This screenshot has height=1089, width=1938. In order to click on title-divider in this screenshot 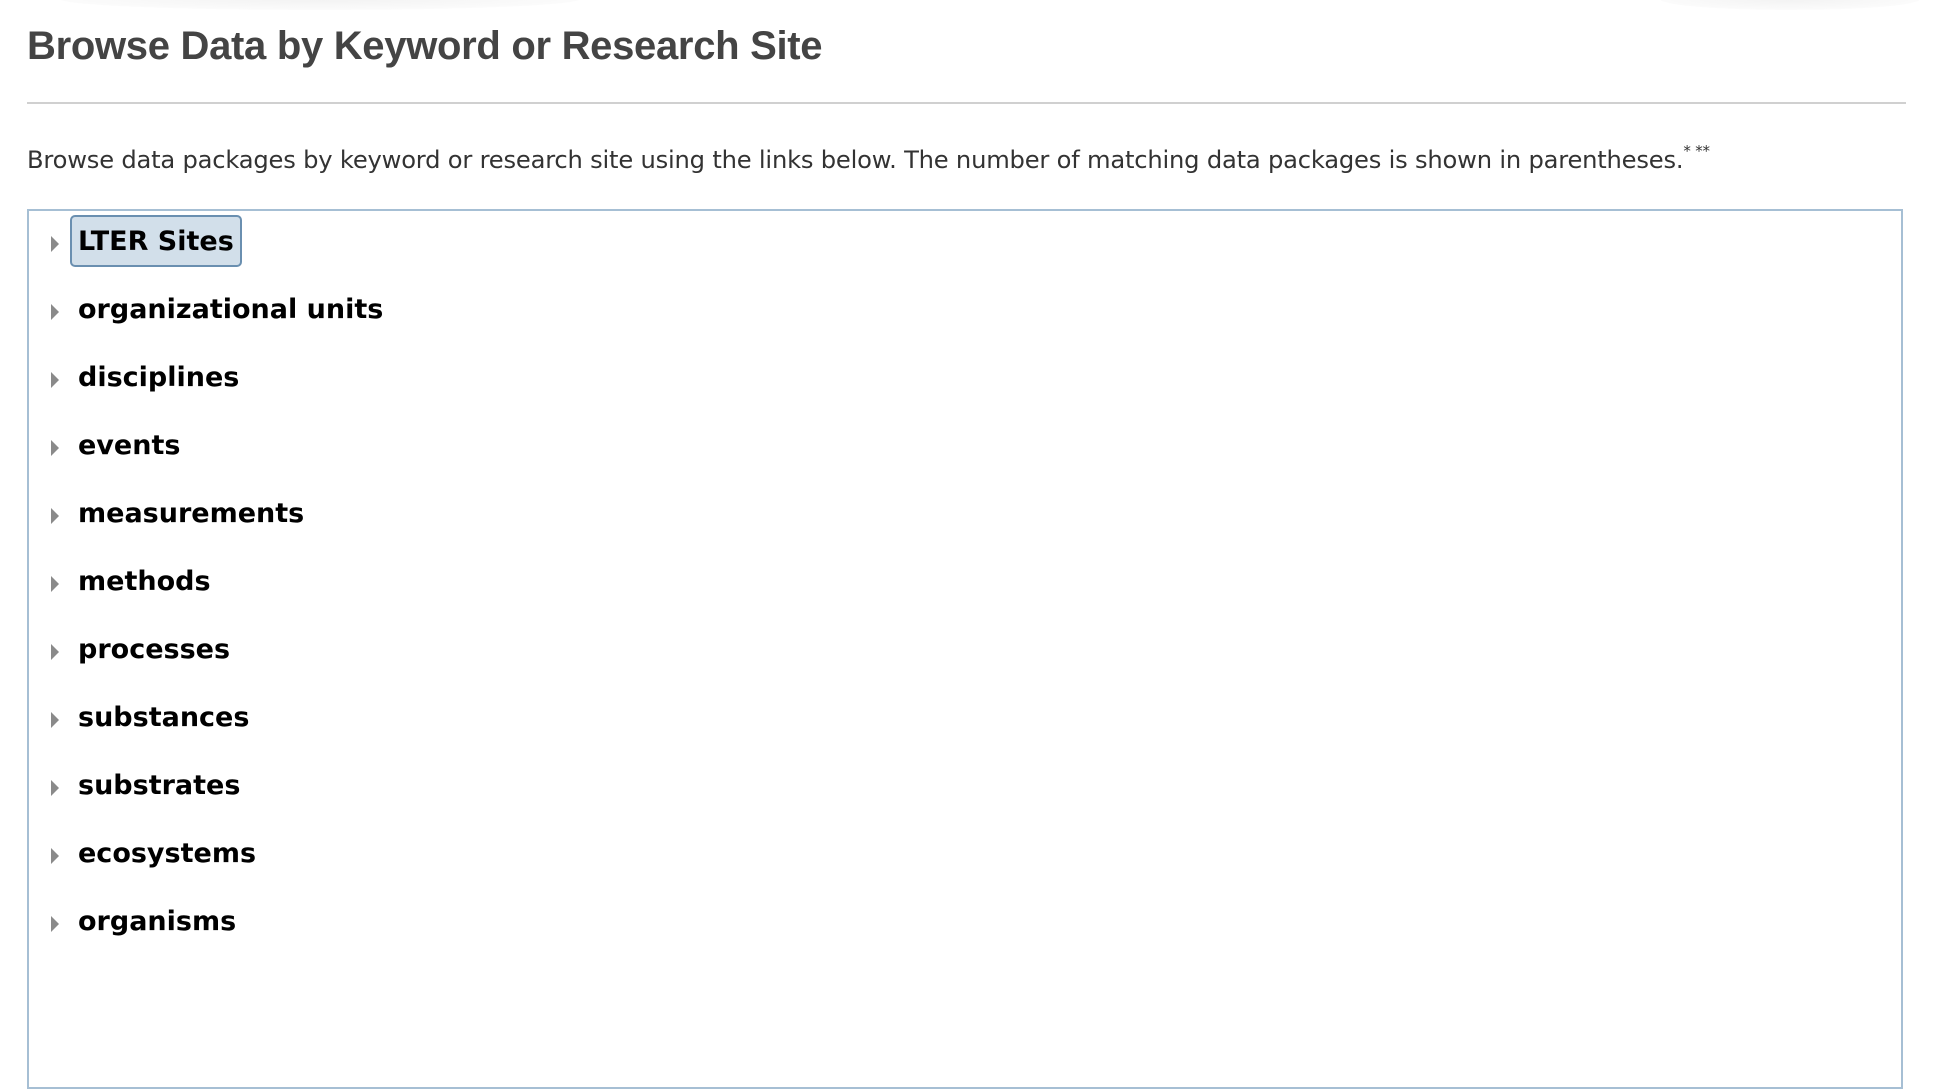, I will do `click(966, 103)`.